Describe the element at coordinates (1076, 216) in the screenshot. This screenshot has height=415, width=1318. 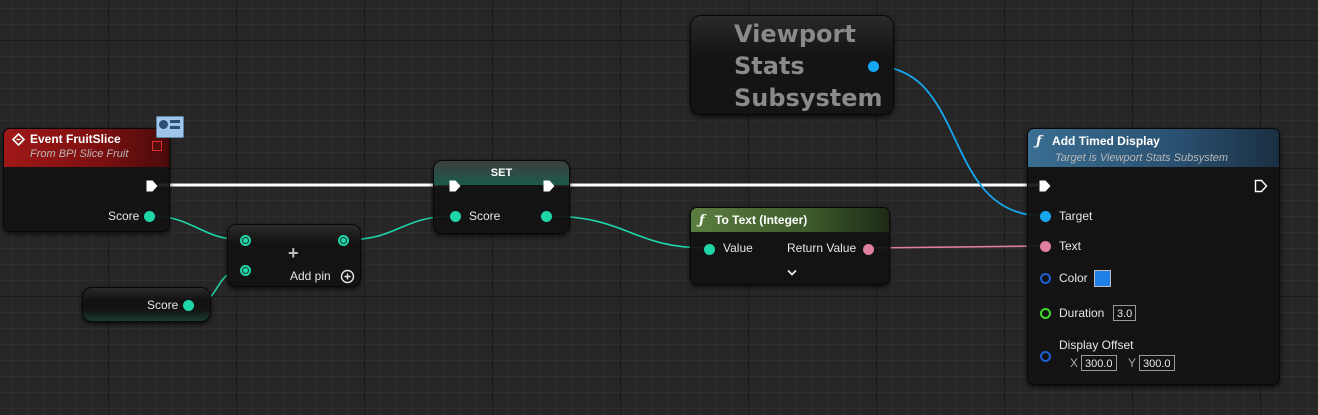
I see `timed-target-label: Target` at that location.